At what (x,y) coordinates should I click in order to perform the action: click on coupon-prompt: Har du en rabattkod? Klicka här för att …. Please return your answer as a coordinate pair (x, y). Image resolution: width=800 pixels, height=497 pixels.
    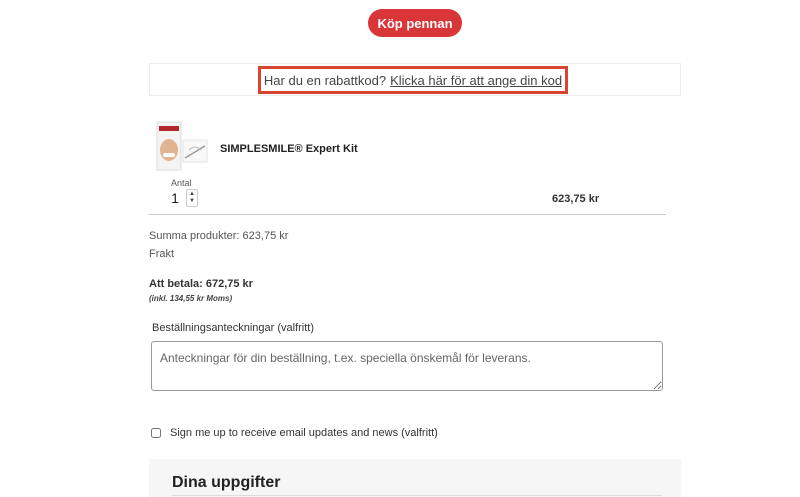
    Looking at the image, I should click on (413, 80).